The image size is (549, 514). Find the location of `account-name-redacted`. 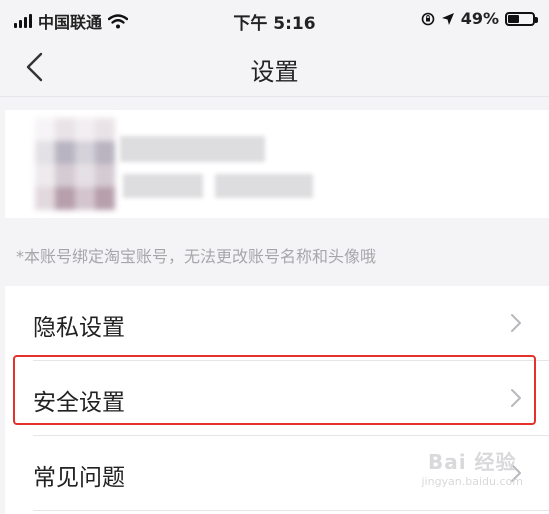

account-name-redacted is located at coordinates (192, 149).